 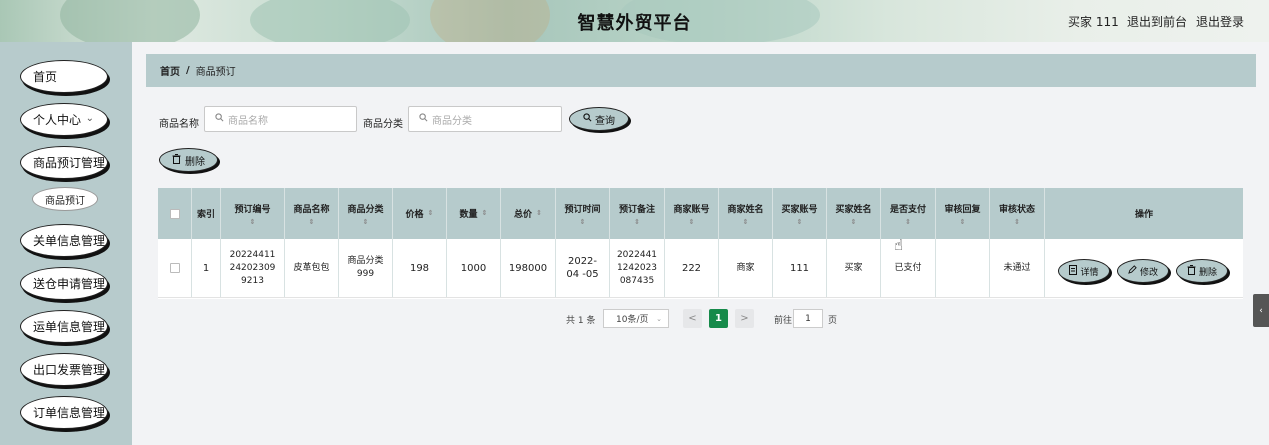 What do you see at coordinates (744, 318) in the screenshot?
I see `next-page-button: >` at bounding box center [744, 318].